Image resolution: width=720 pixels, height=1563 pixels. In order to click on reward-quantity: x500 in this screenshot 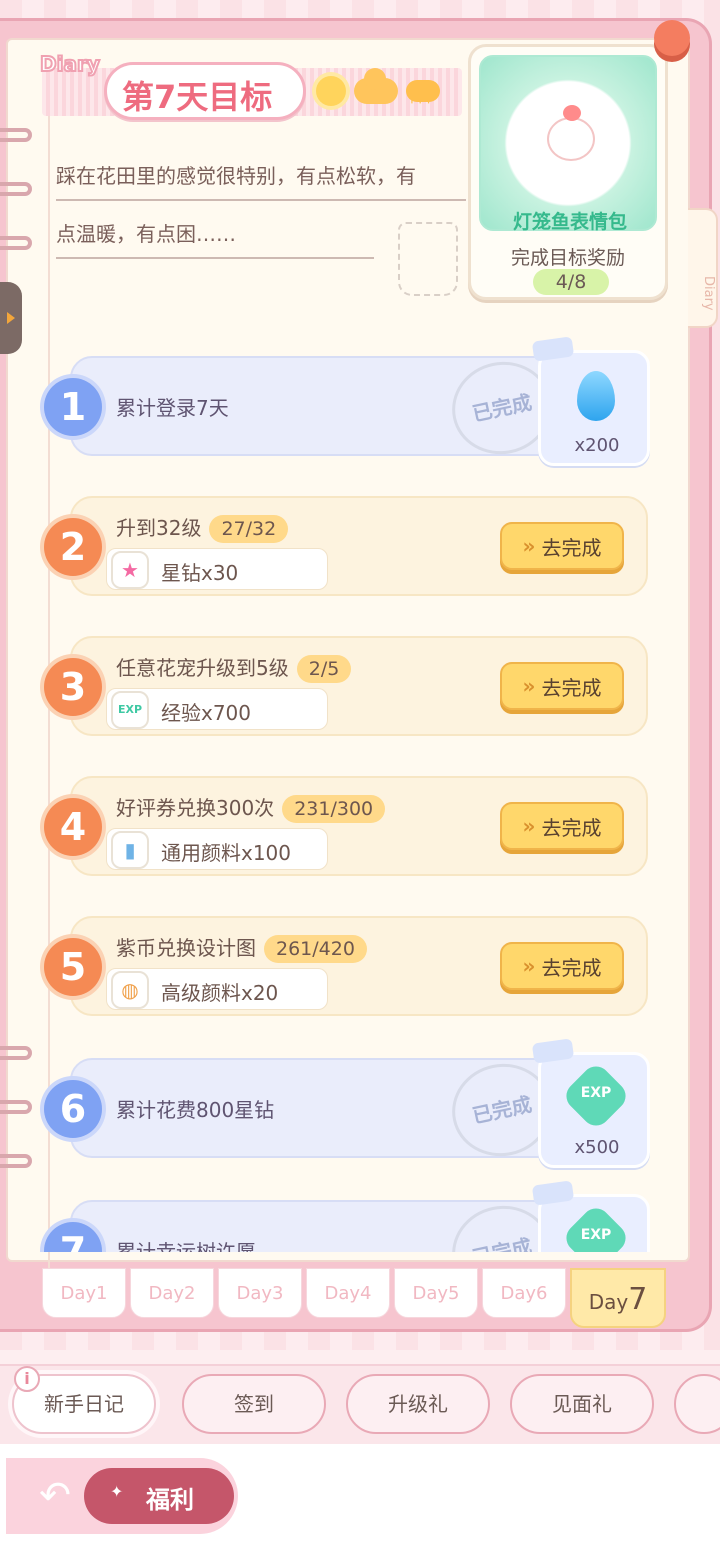, I will do `click(597, 1147)`.